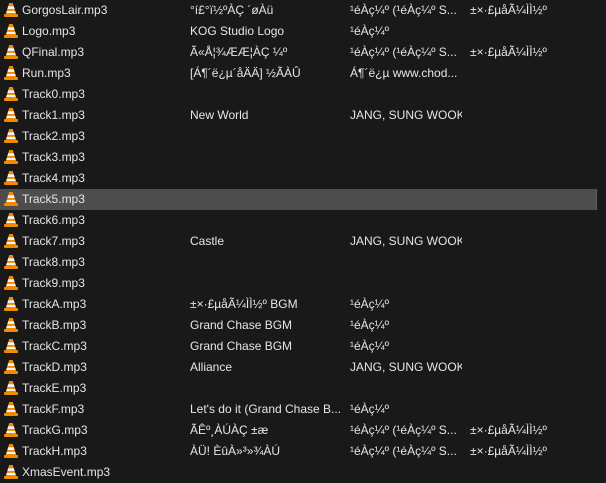 The height and width of the screenshot is (483, 606). I want to click on file-title: New World, so click(219, 115).